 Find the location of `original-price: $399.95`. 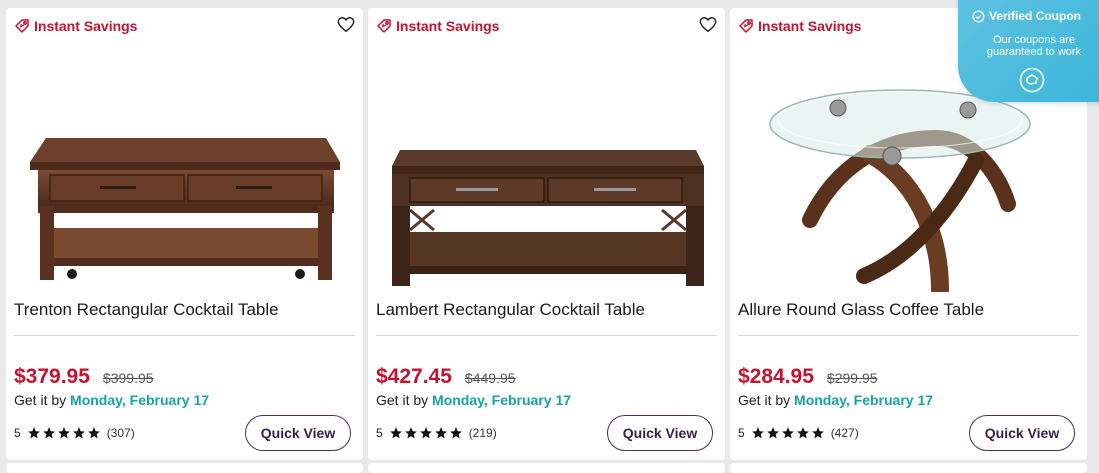

original-price: $399.95 is located at coordinates (128, 378).